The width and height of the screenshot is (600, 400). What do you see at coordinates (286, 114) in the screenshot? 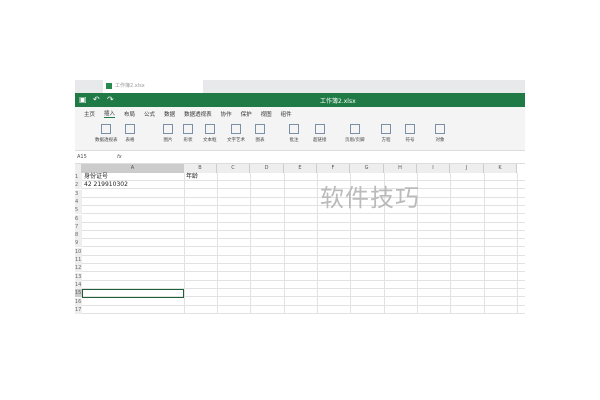
I see `menu-item-9: 组件` at bounding box center [286, 114].